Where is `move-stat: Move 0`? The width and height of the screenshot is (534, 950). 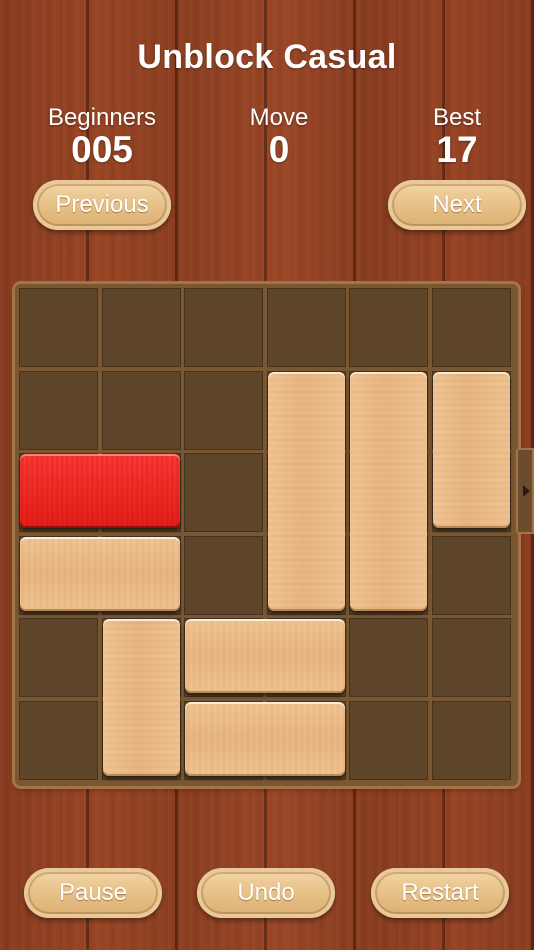
move-stat: Move 0 is located at coordinates (279, 136).